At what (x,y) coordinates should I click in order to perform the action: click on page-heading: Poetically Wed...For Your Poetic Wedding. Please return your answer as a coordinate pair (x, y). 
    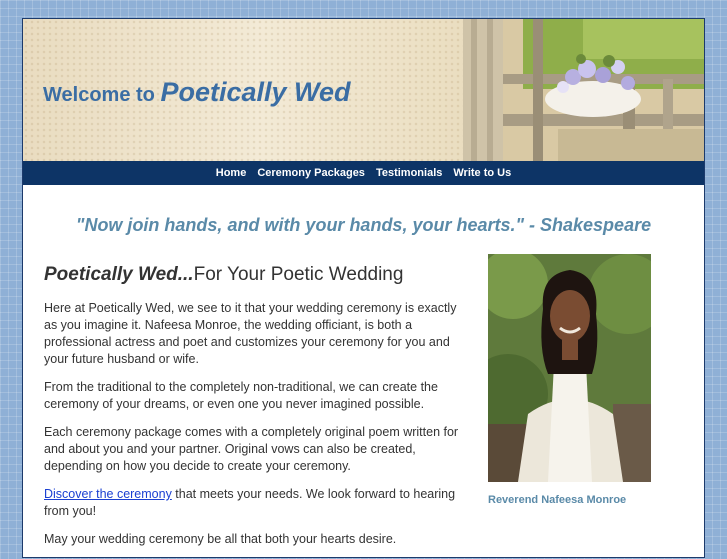
    Looking at the image, I should click on (255, 275).